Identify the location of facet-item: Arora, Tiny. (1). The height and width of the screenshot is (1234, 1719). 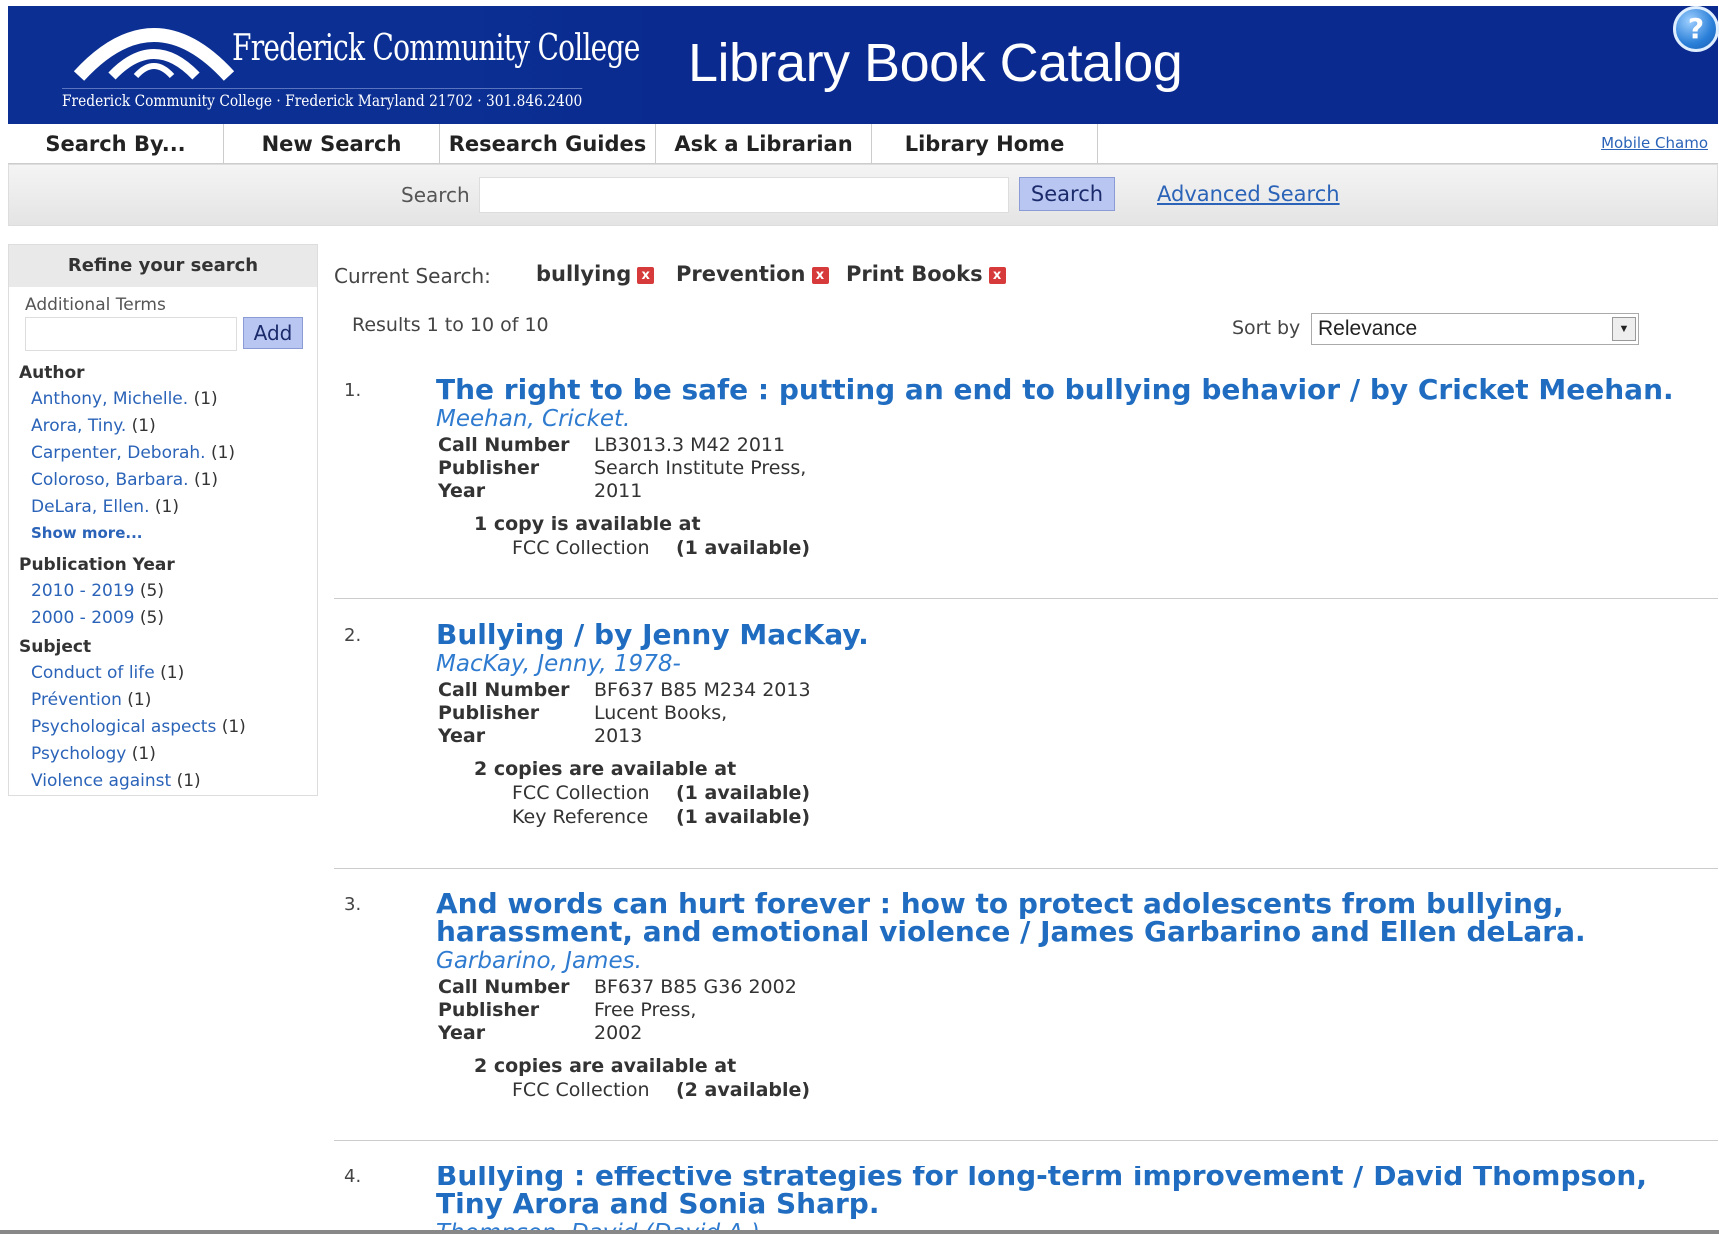
(133, 429).